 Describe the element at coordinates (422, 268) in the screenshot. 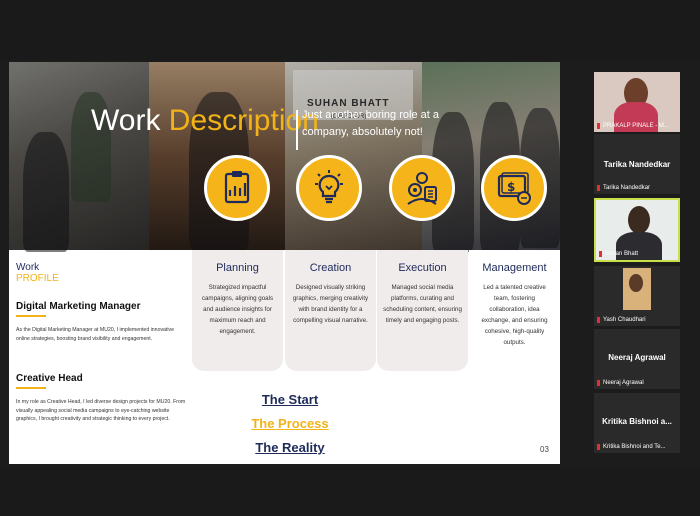

I see `card-title-execution: Execution` at that location.